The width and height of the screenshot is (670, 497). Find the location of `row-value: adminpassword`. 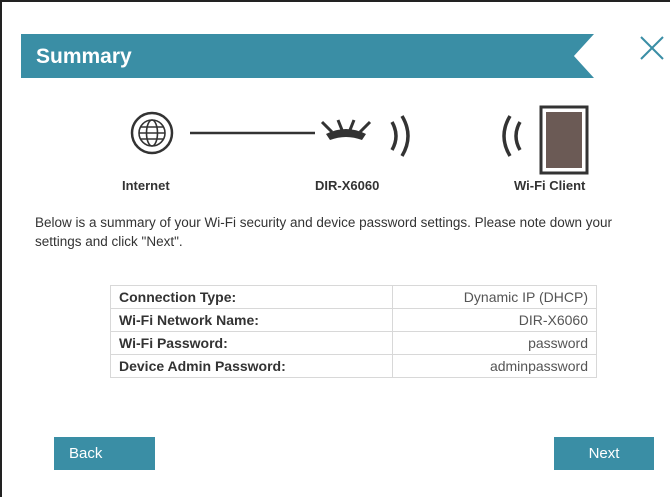

row-value: adminpassword is located at coordinates (494, 366).